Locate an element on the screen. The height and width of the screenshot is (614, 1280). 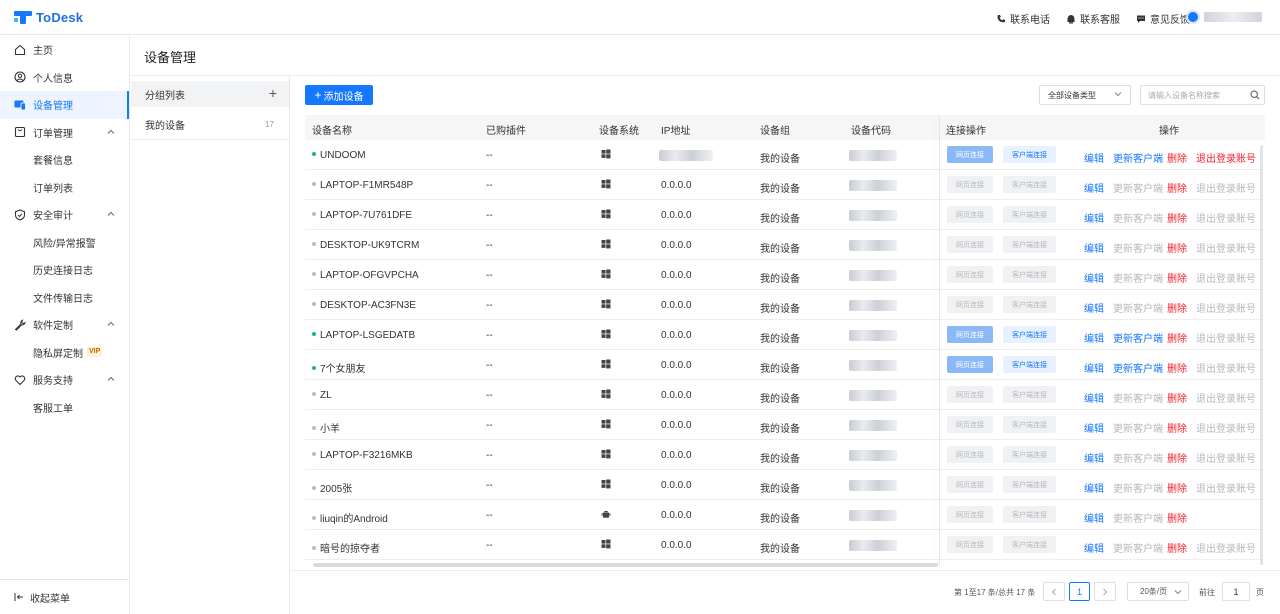
nav-support: 服务支持 is located at coordinates (64, 380).